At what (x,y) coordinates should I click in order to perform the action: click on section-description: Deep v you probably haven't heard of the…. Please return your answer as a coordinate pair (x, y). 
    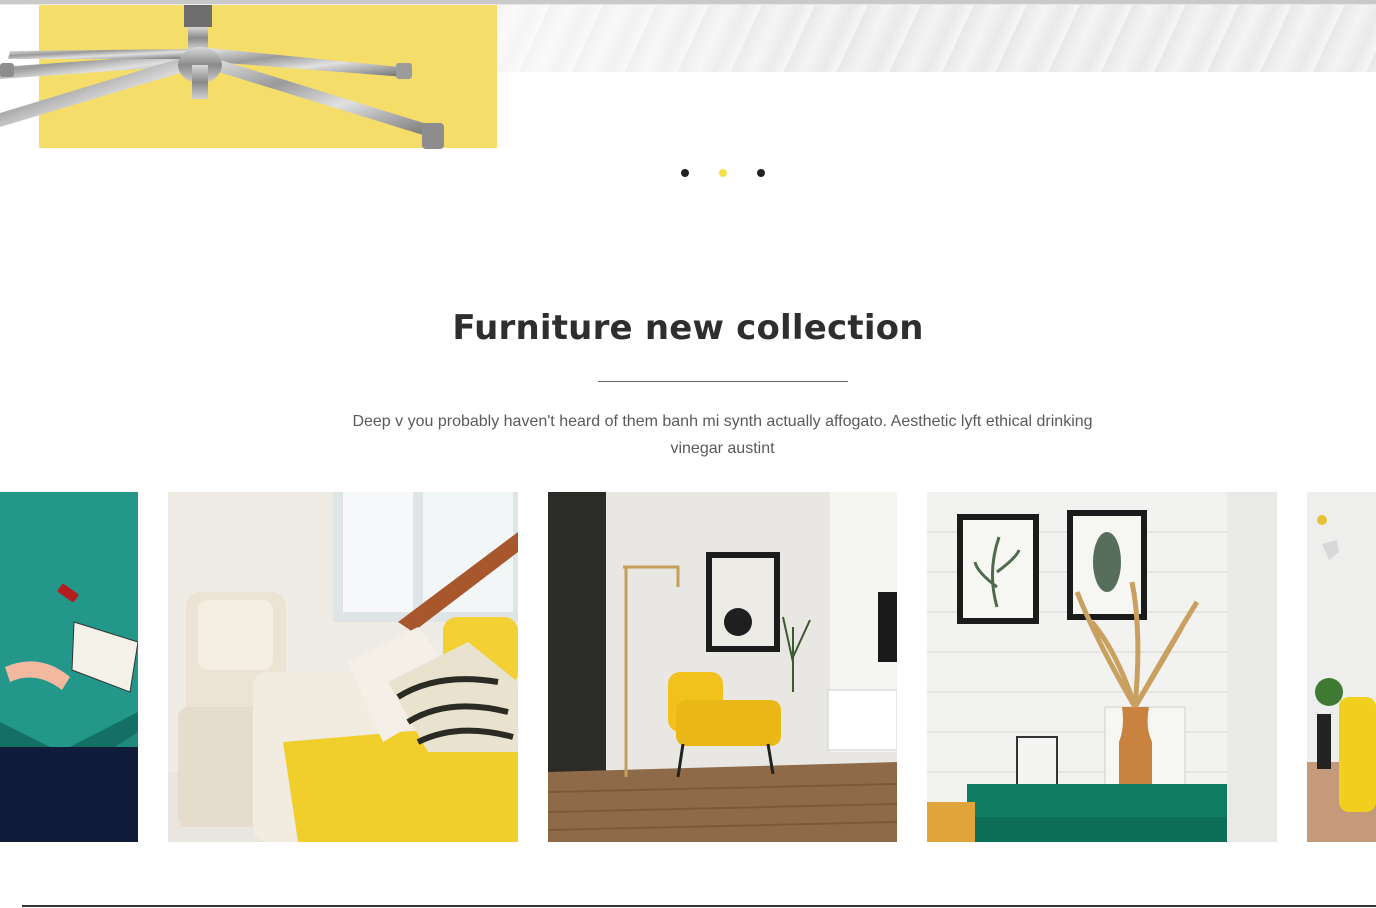
    Looking at the image, I should click on (722, 435).